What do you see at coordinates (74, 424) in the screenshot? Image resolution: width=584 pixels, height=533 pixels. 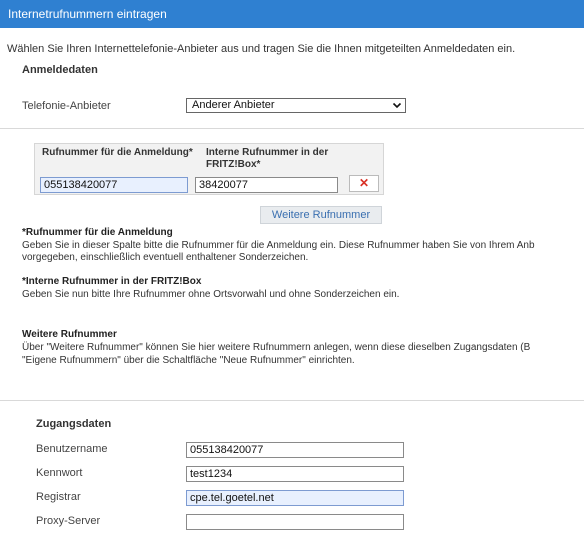 I see `access-section-title: Zugangsdaten` at bounding box center [74, 424].